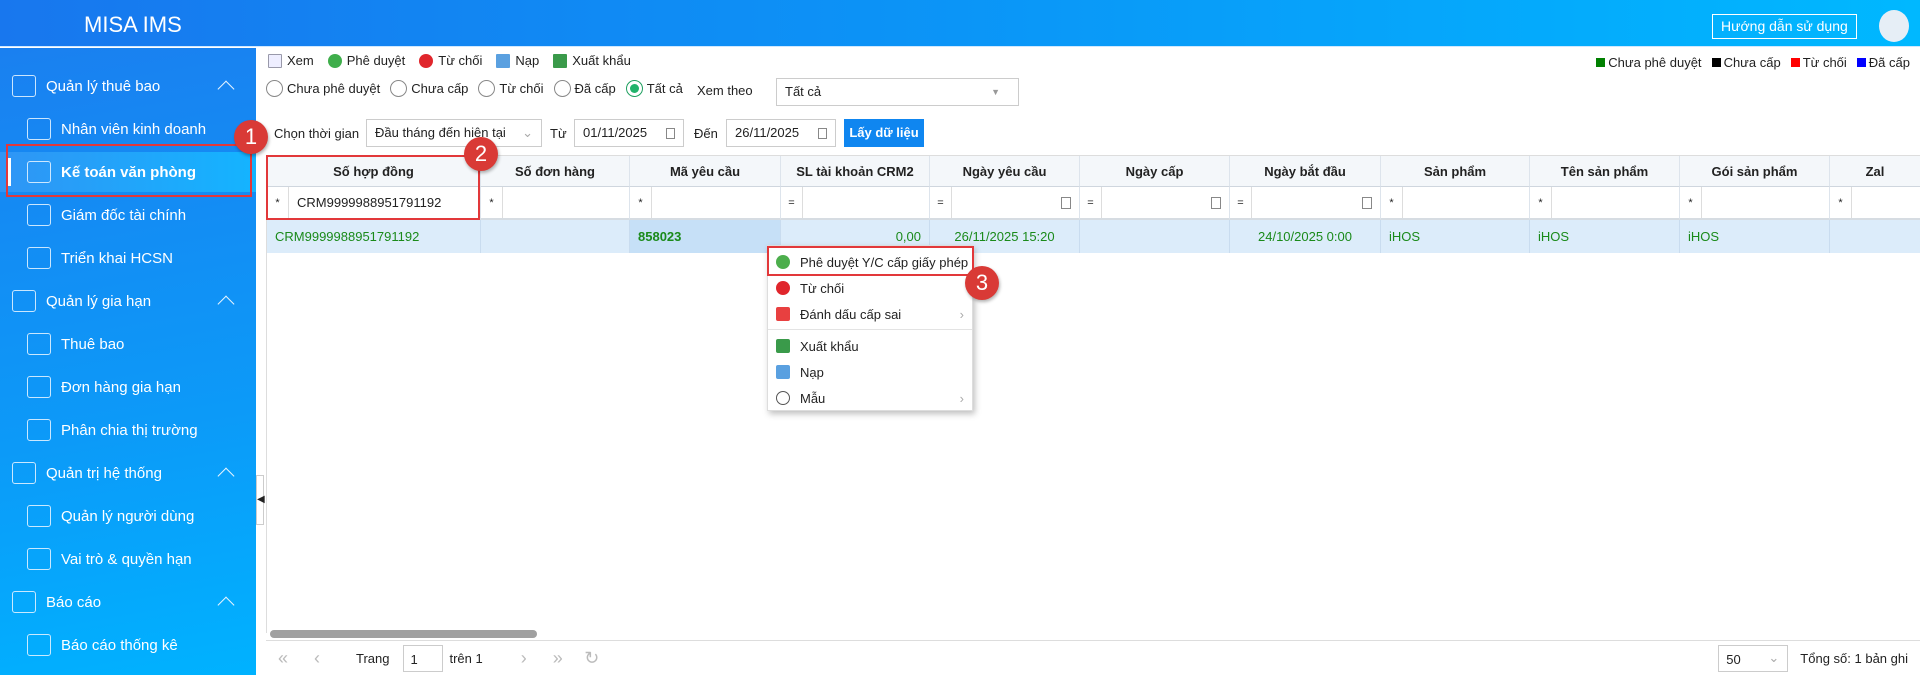 The width and height of the screenshot is (1920, 675). I want to click on approve-button: Phê duyệt, so click(366, 60).